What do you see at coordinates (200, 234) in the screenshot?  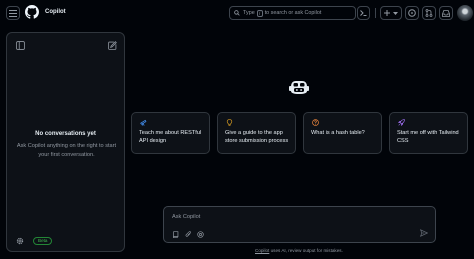 I see `extensions-icon` at bounding box center [200, 234].